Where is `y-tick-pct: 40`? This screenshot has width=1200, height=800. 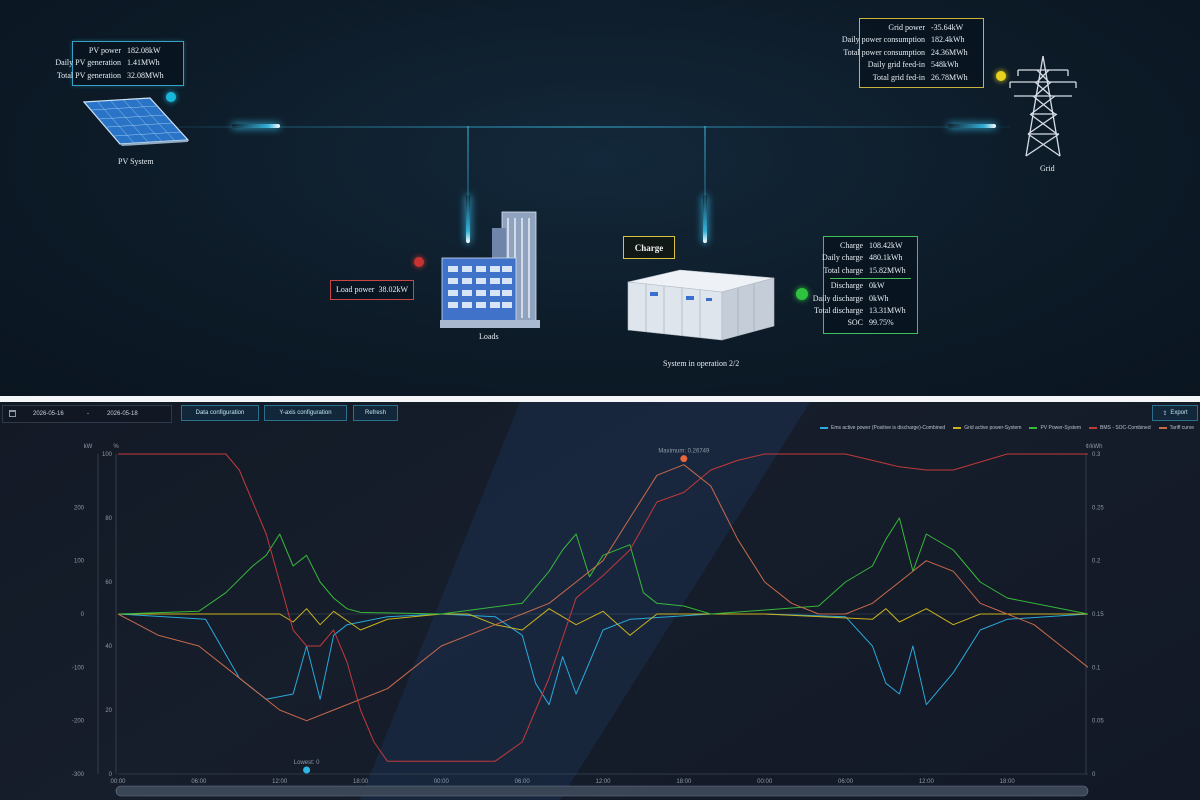 y-tick-pct: 40 is located at coordinates (108, 647).